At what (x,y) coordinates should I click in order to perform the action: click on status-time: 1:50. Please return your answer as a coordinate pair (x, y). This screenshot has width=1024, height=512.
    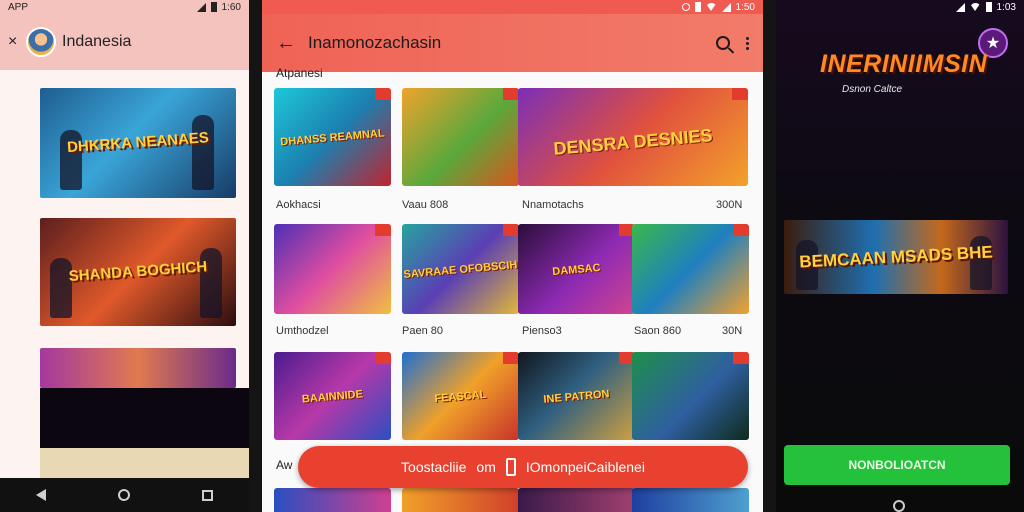
    Looking at the image, I should click on (745, 7).